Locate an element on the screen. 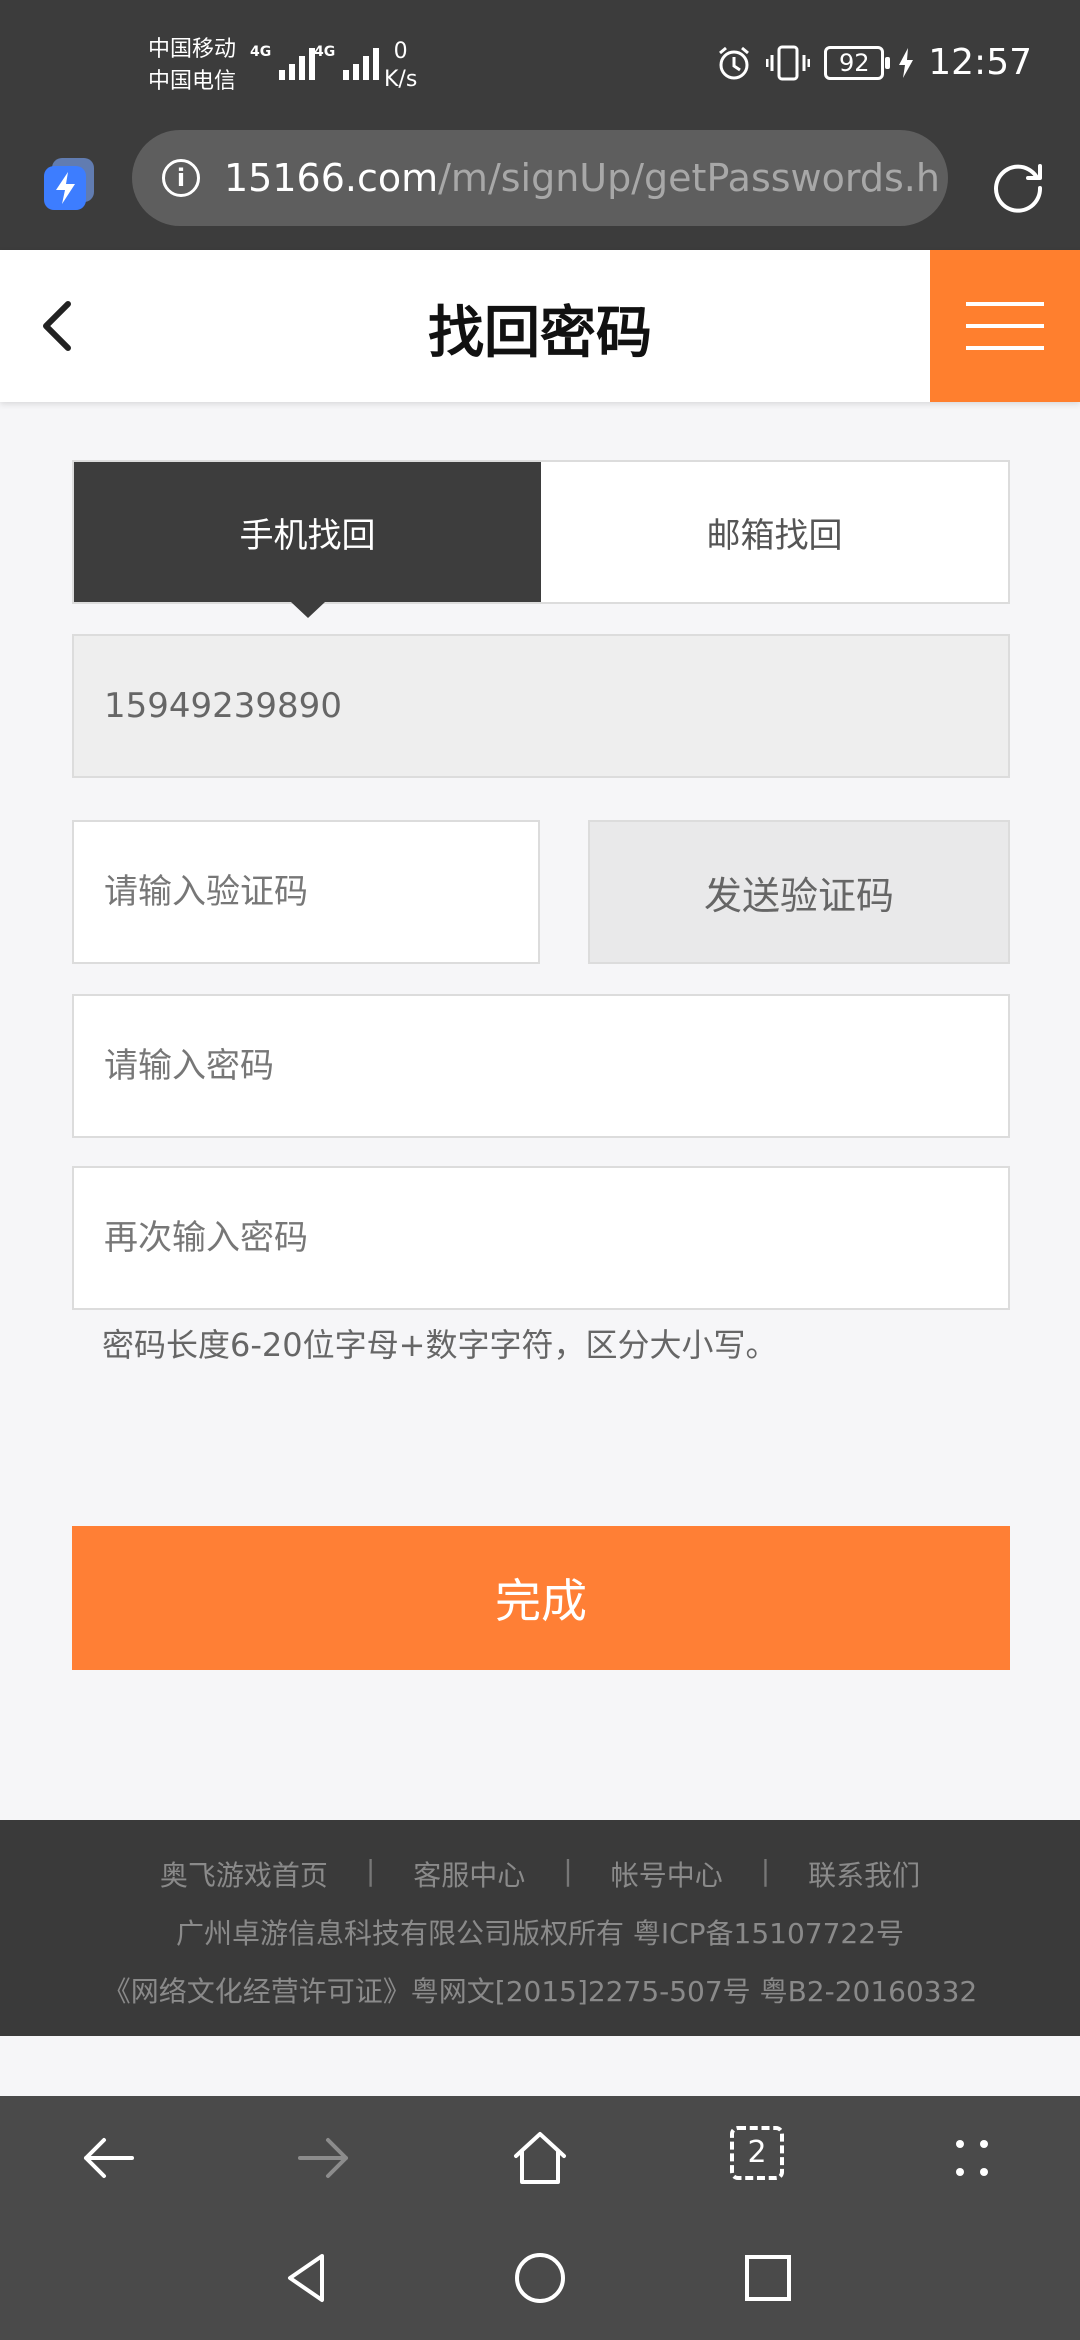  back-icon is located at coordinates (108, 2158).